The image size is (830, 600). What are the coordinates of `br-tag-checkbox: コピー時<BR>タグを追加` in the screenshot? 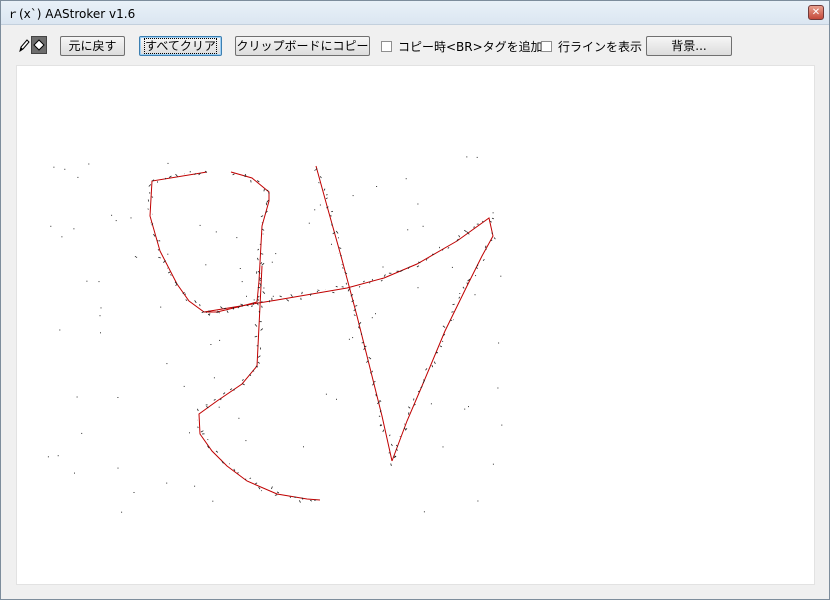 It's located at (462, 46).